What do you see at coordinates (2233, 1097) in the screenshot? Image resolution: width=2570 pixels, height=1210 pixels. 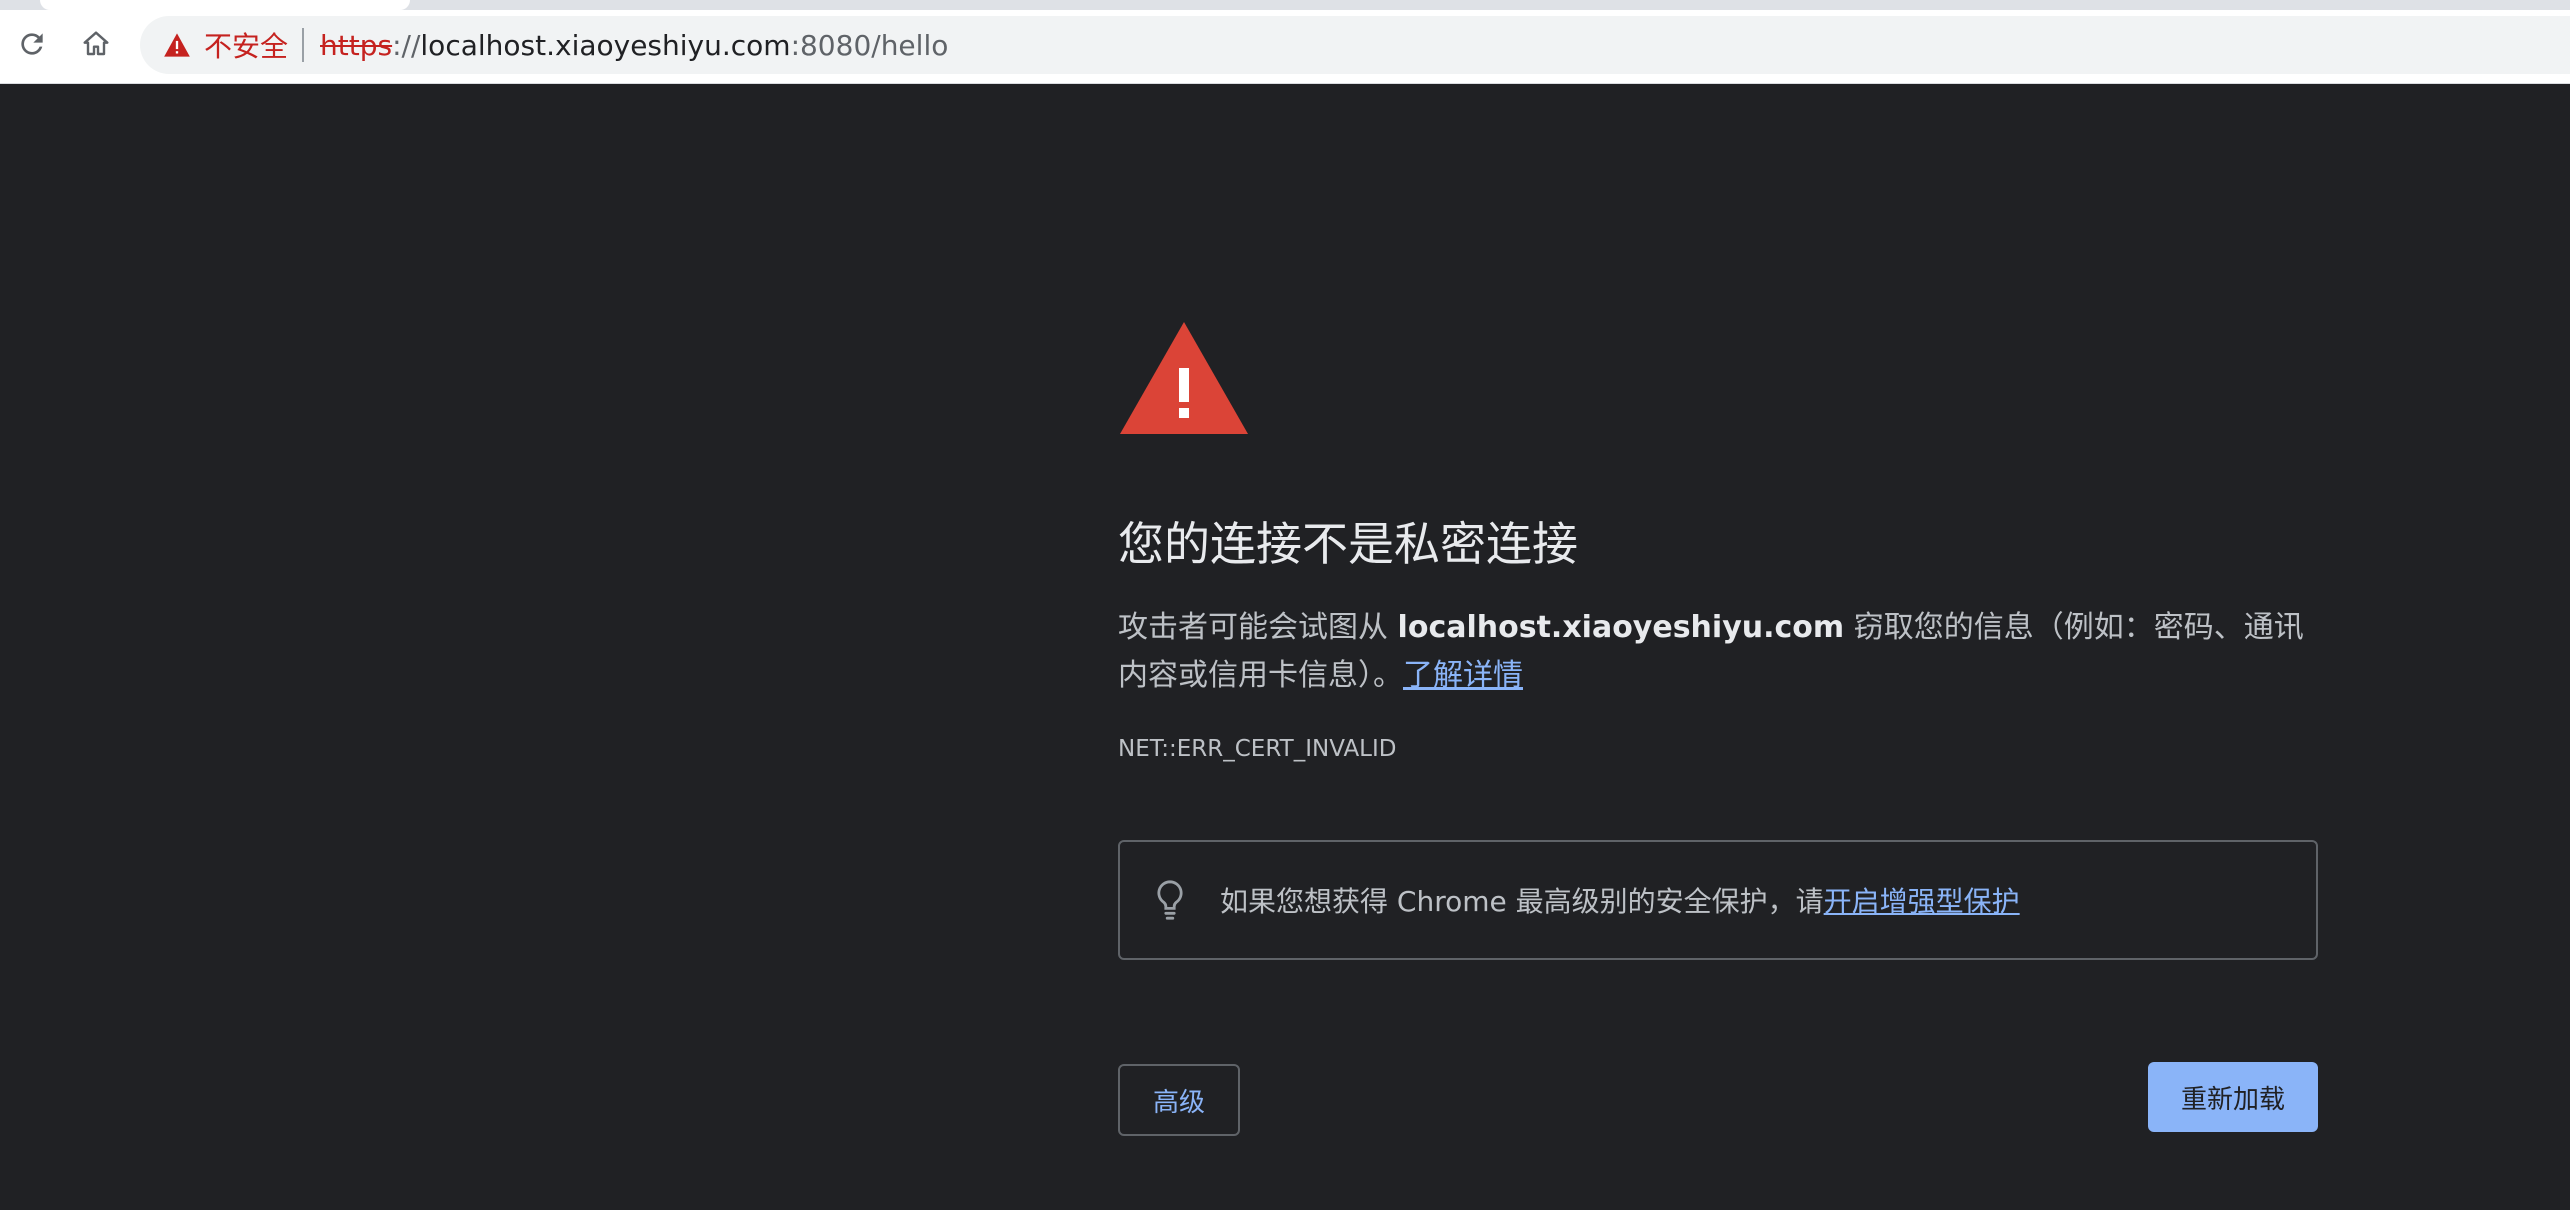 I see `reload-page-button: 重新加载` at bounding box center [2233, 1097].